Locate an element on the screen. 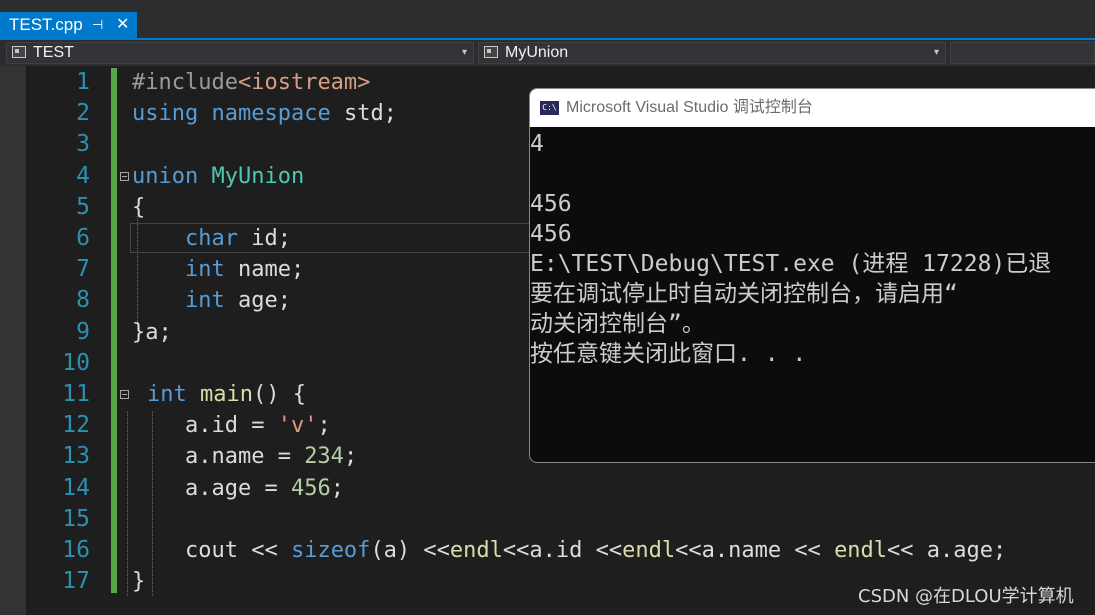 Image resolution: width=1095 pixels, height=615 pixels. code-line: } is located at coordinates (138, 581).